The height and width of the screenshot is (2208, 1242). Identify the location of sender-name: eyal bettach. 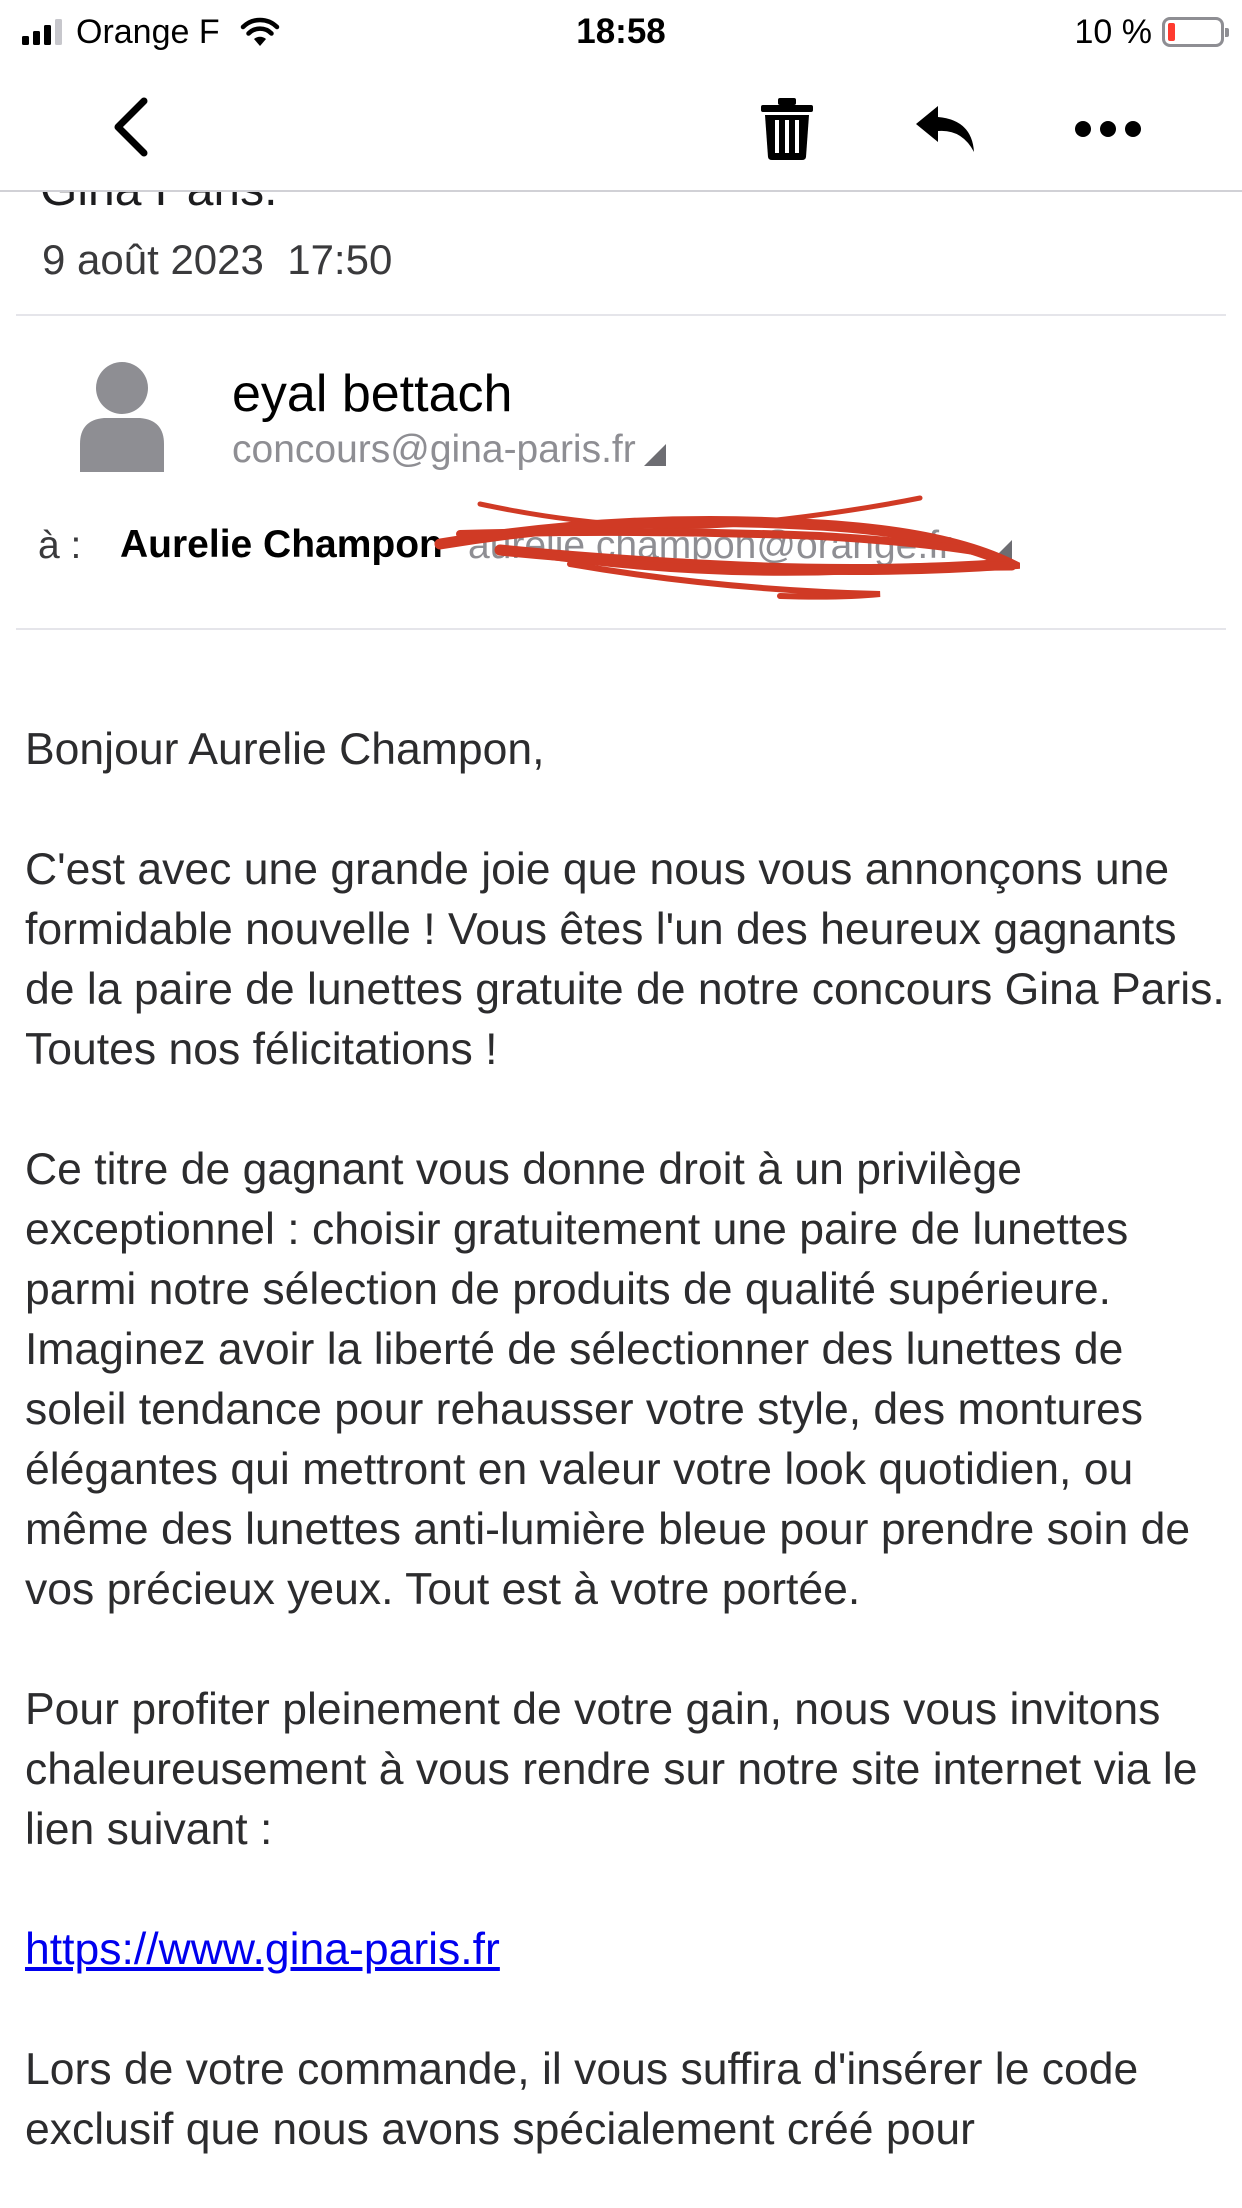
(372, 394).